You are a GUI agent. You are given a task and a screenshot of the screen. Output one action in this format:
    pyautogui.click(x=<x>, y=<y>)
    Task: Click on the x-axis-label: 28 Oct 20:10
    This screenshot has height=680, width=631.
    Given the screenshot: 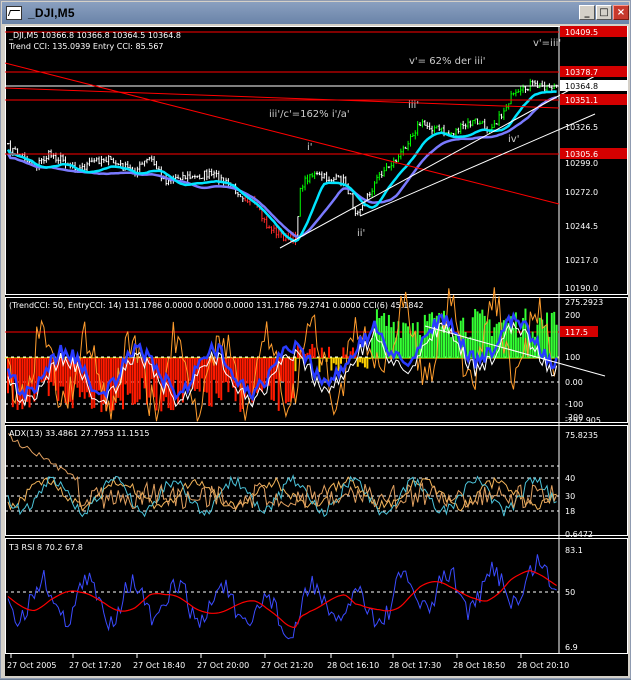 What is the action you would take?
    pyautogui.click(x=543, y=665)
    